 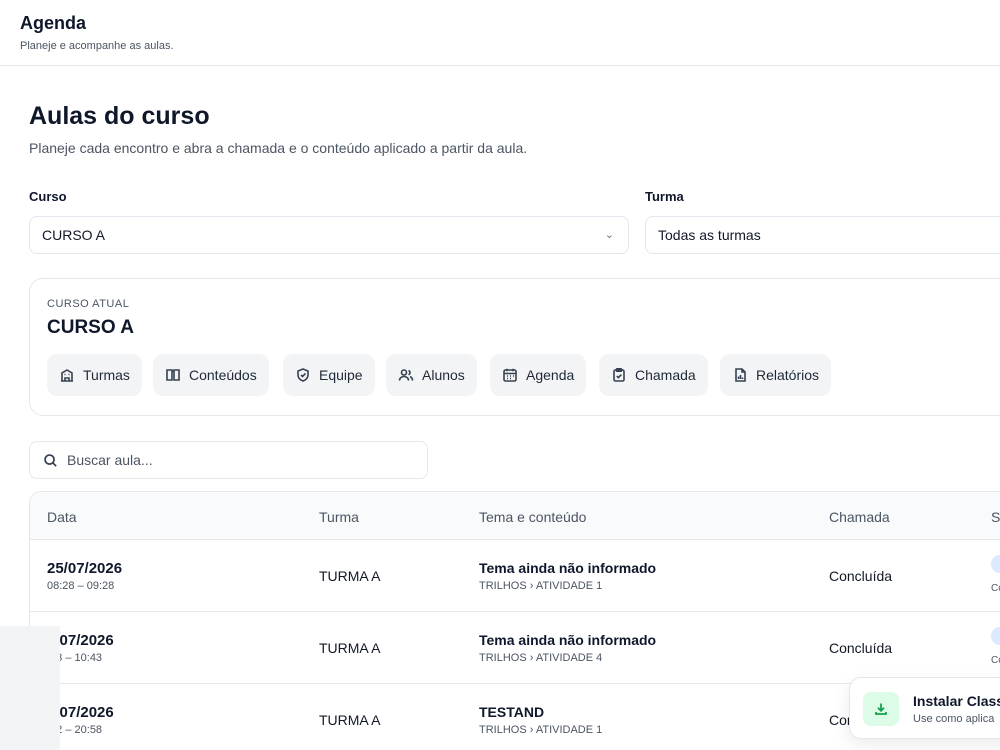 What do you see at coordinates (550, 375) in the screenshot?
I see `chip-label: Agenda` at bounding box center [550, 375].